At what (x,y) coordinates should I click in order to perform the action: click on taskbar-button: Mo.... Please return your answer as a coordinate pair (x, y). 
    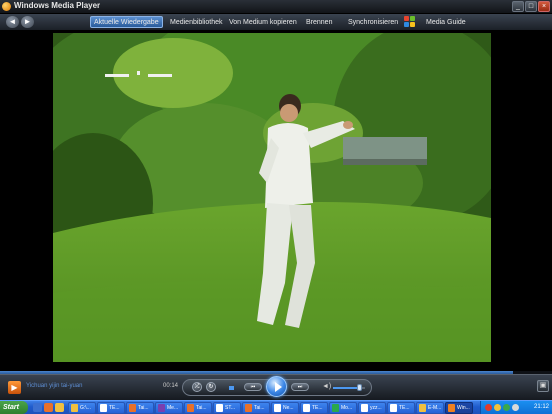
    Looking at the image, I should click on (343, 408).